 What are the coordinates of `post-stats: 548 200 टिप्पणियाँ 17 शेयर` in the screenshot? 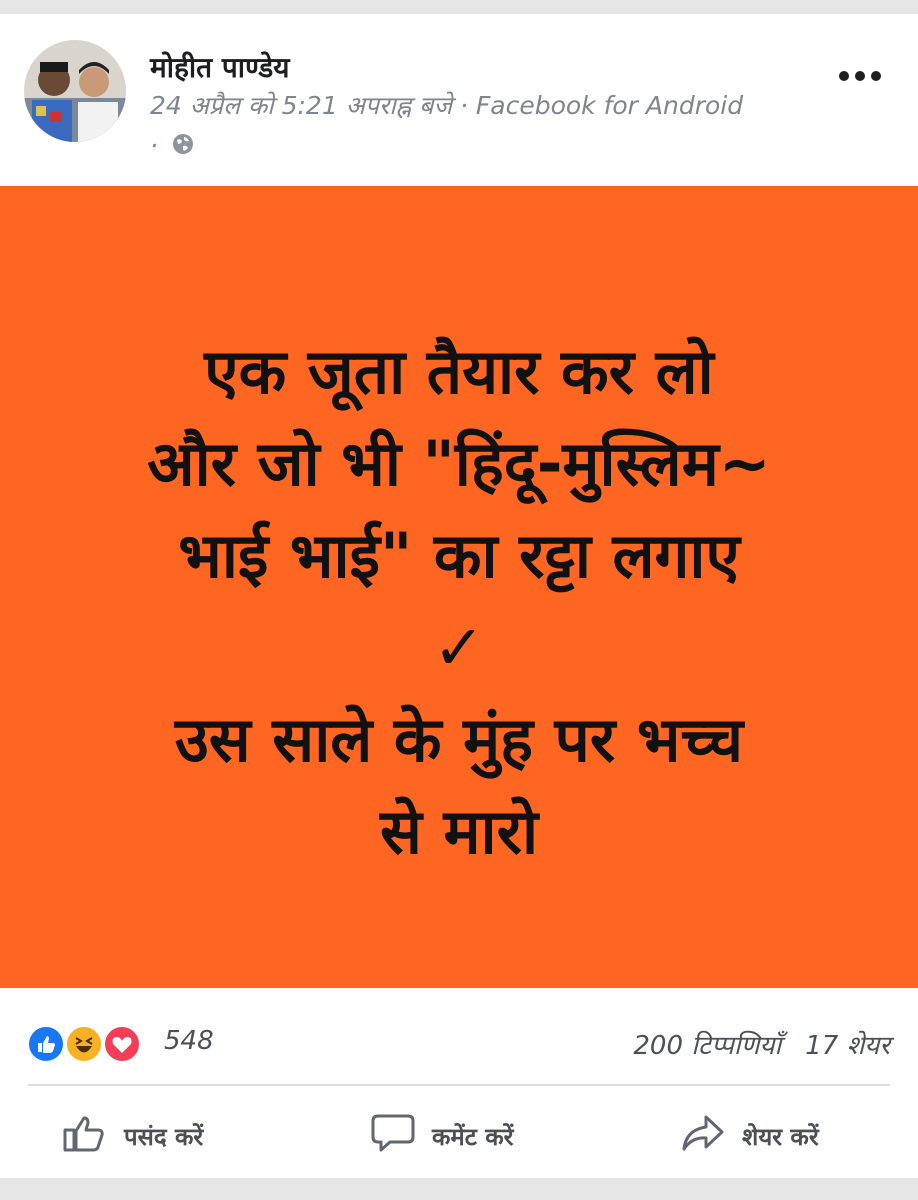 It's located at (459, 1038).